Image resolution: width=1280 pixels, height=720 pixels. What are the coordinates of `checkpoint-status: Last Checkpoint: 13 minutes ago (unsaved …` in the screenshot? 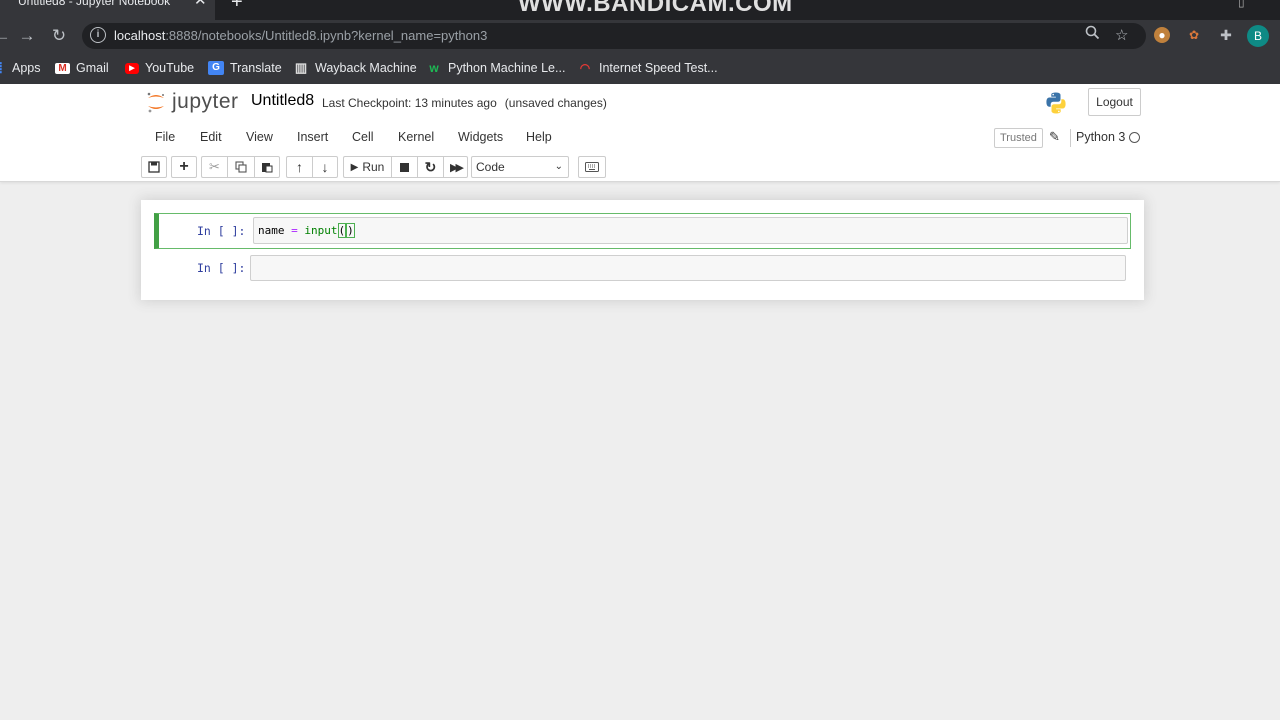 It's located at (464, 103).